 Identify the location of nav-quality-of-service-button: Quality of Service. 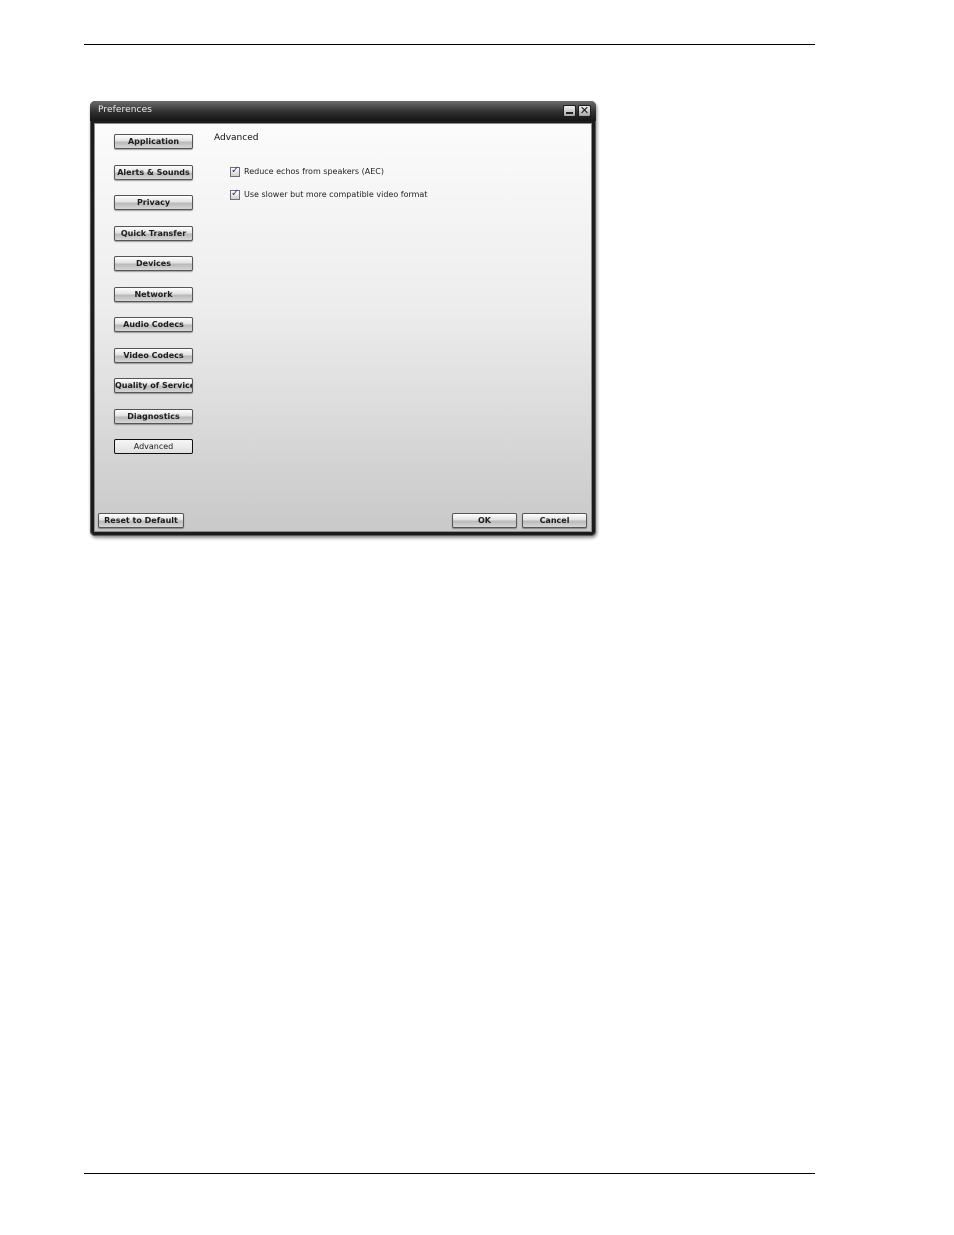
(153, 385).